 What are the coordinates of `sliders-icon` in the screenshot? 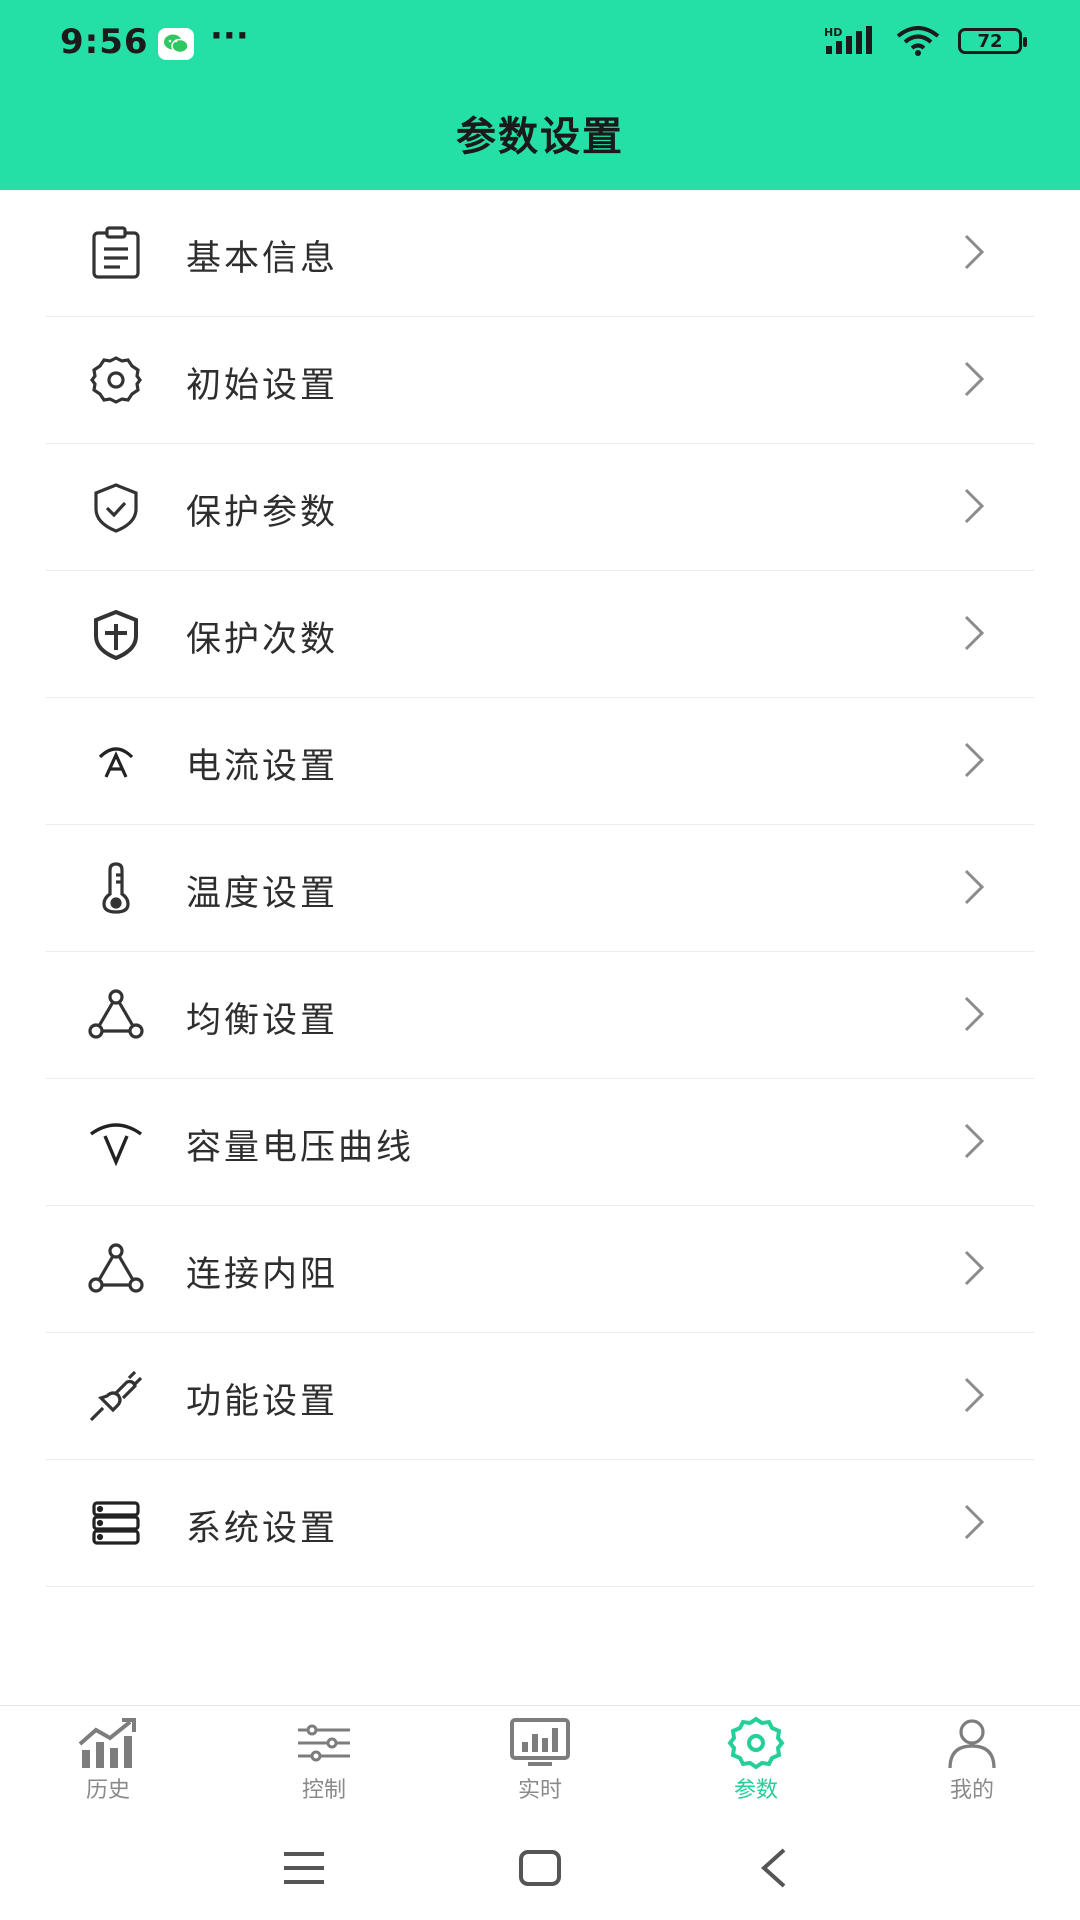 It's located at (324, 1743).